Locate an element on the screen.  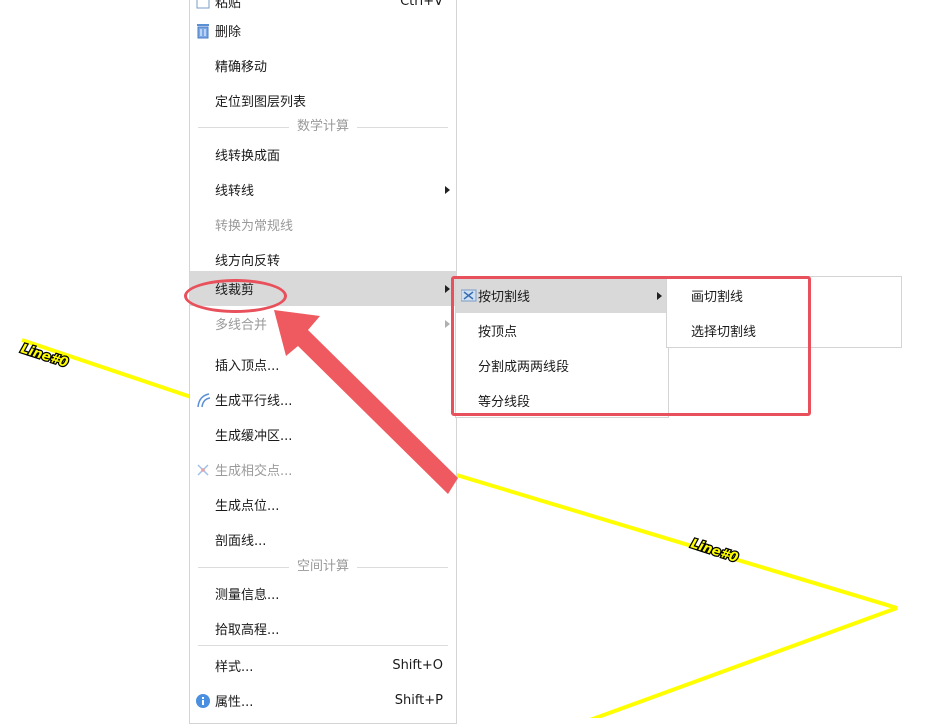
annotation-arrow is located at coordinates (366, 402).